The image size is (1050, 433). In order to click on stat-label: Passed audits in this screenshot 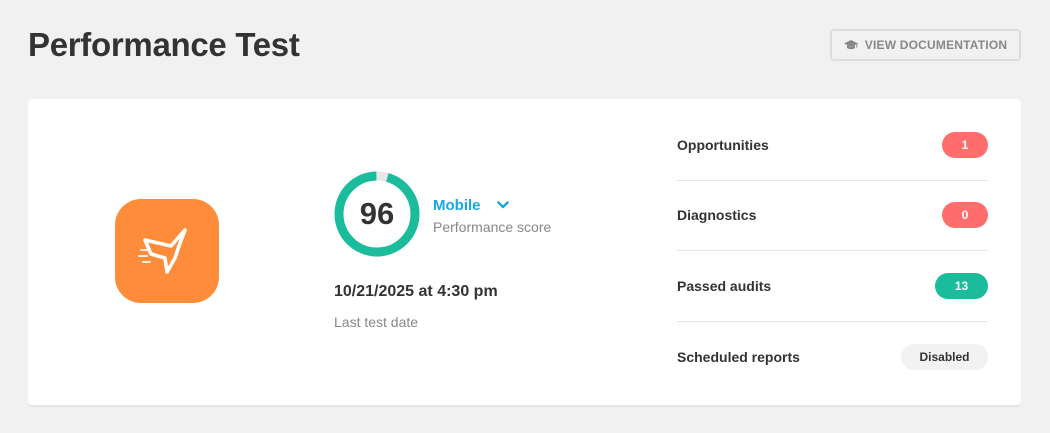, I will do `click(724, 285)`.